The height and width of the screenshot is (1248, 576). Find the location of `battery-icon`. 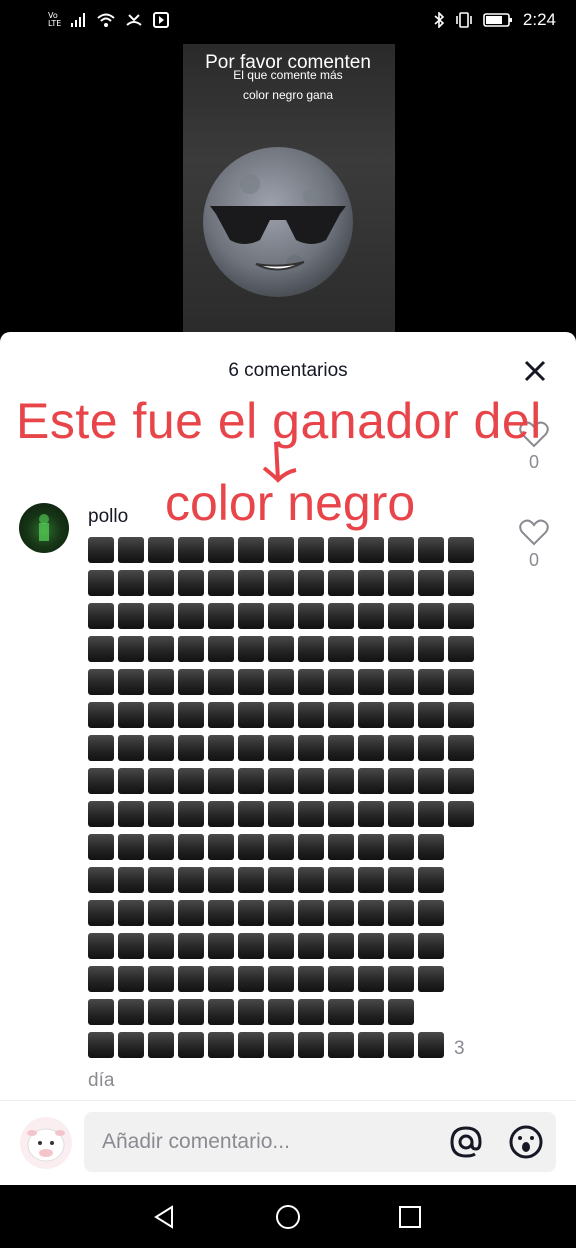

battery-icon is located at coordinates (497, 20).